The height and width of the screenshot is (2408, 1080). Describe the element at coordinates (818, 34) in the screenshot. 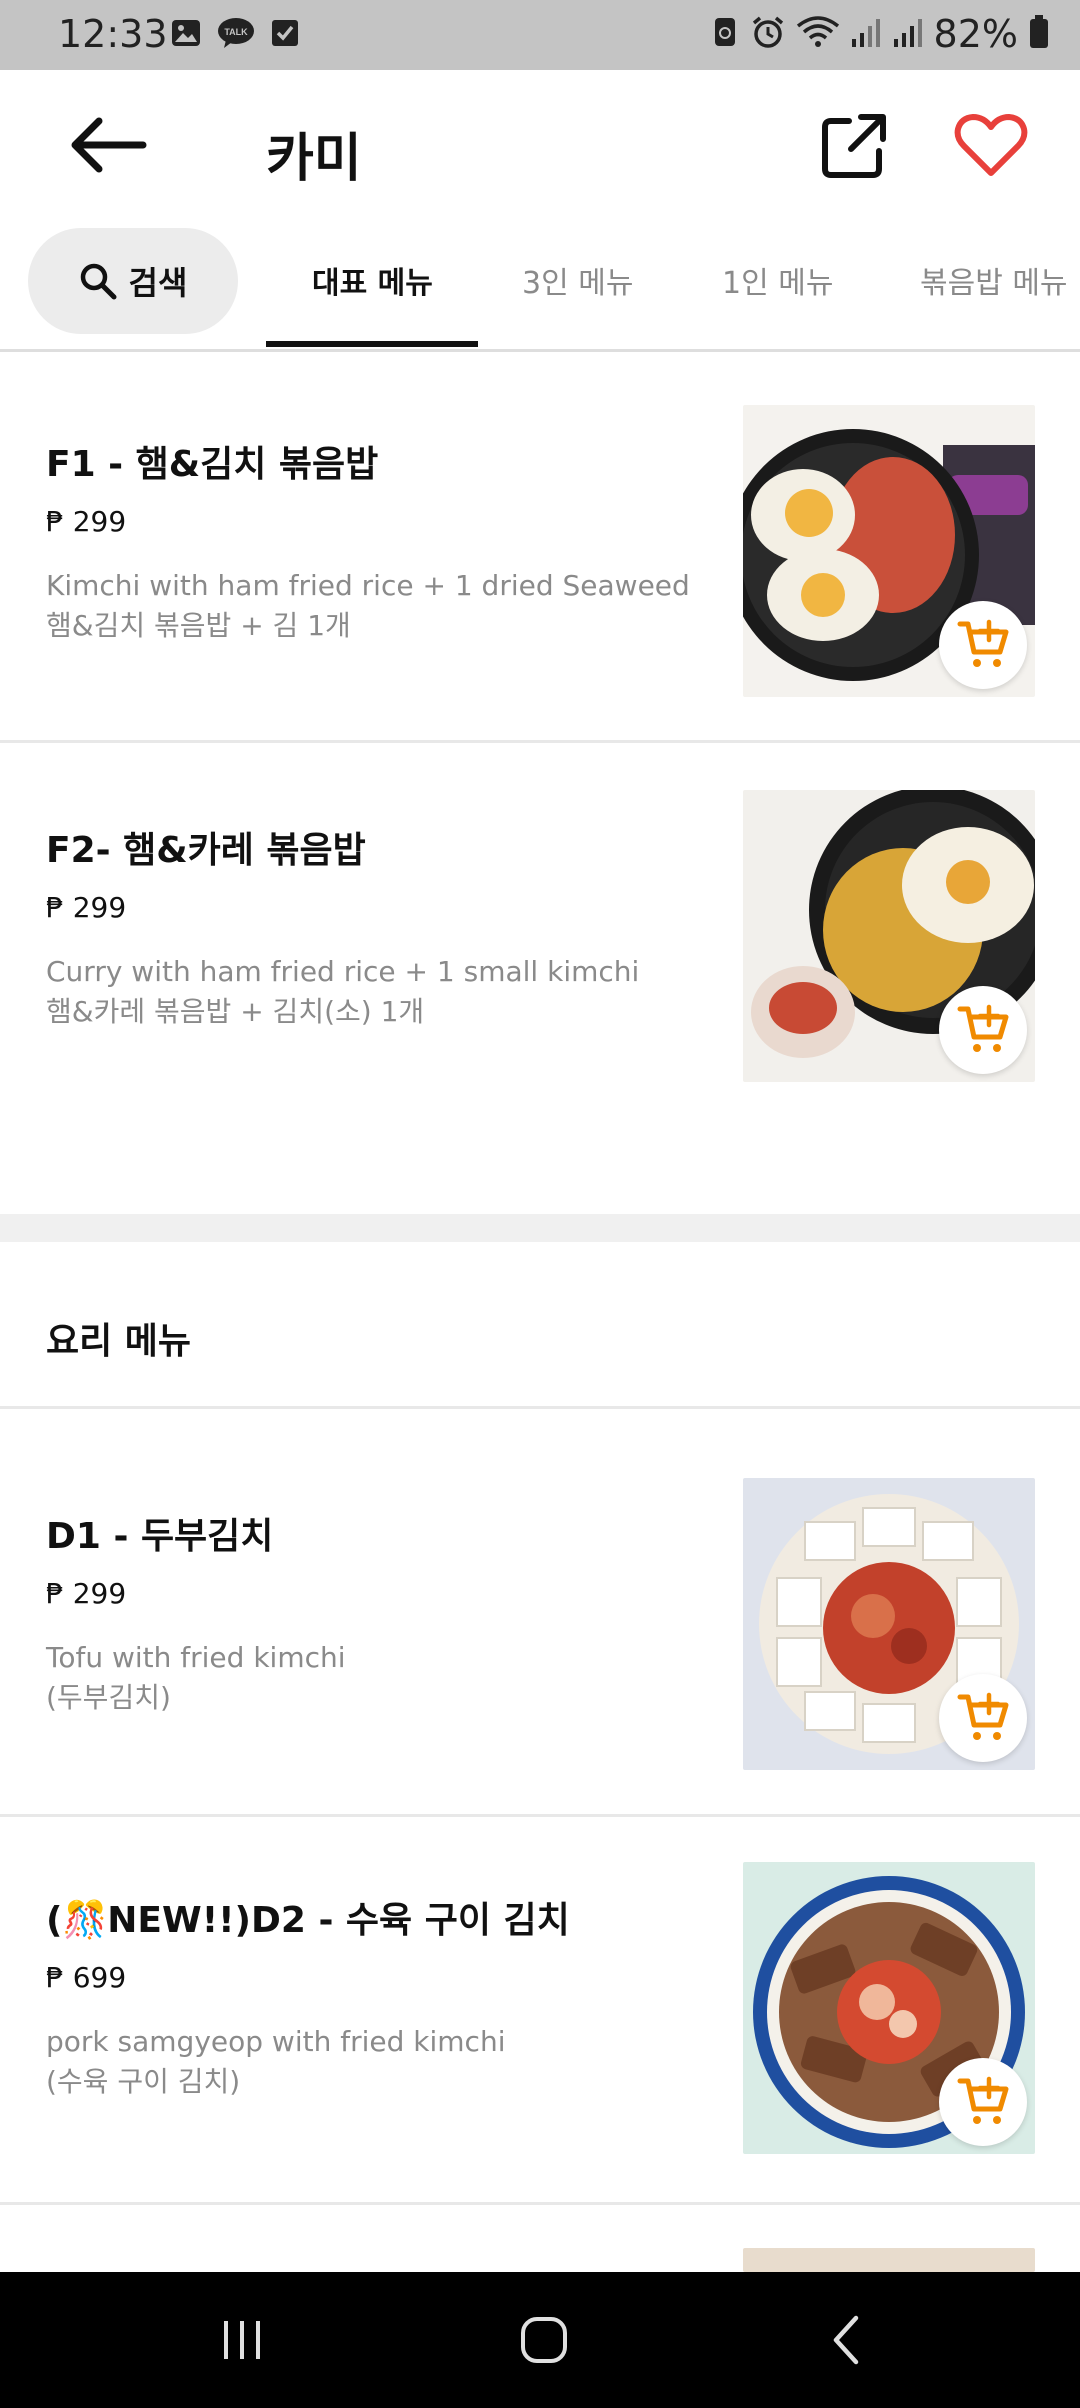

I see `wifi-icon` at that location.